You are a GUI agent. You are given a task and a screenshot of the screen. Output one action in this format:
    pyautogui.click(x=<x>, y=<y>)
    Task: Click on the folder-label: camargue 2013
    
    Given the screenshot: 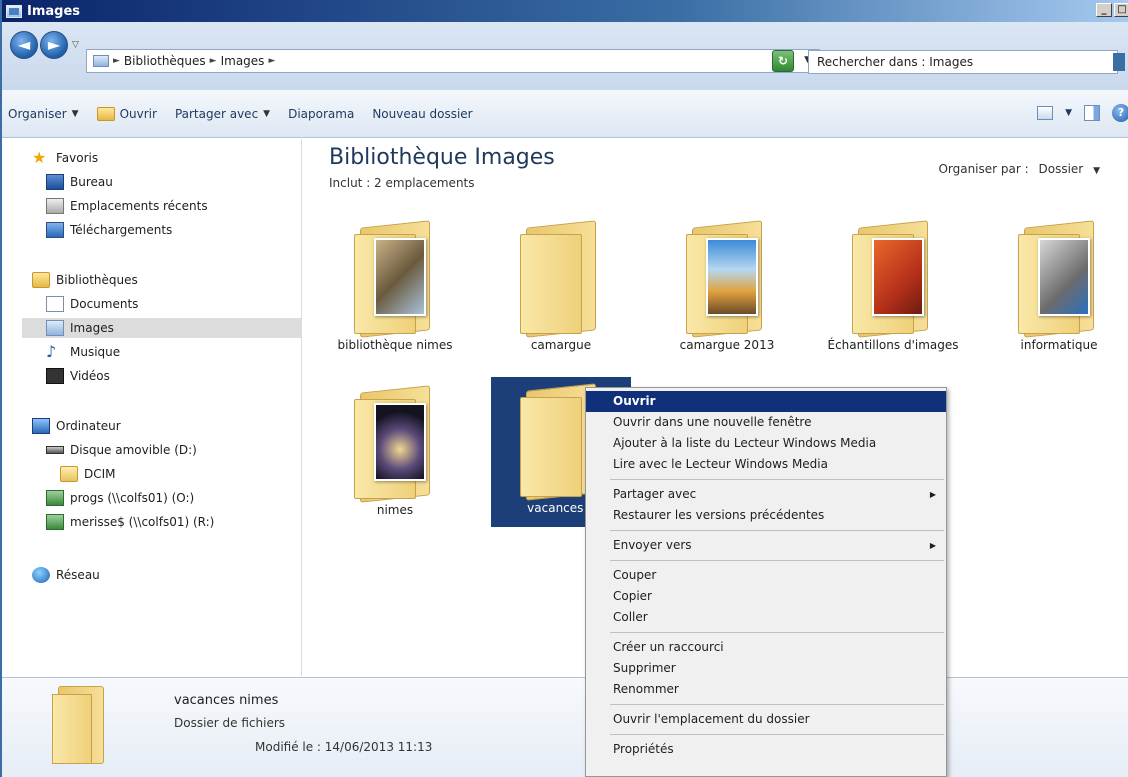 What is the action you would take?
    pyautogui.click(x=727, y=345)
    